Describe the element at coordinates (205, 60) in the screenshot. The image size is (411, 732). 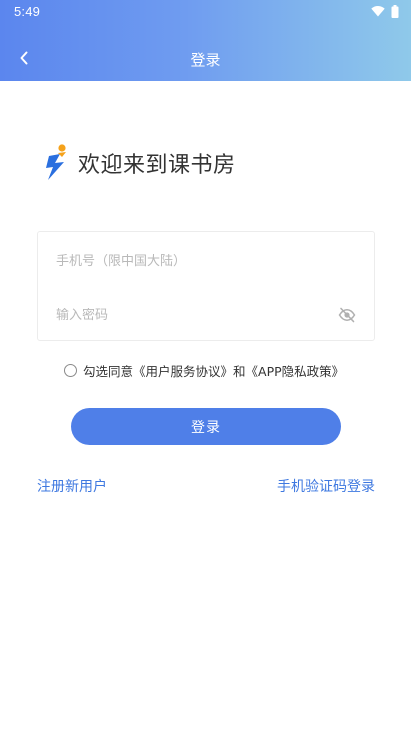
I see `page-title: 登录` at that location.